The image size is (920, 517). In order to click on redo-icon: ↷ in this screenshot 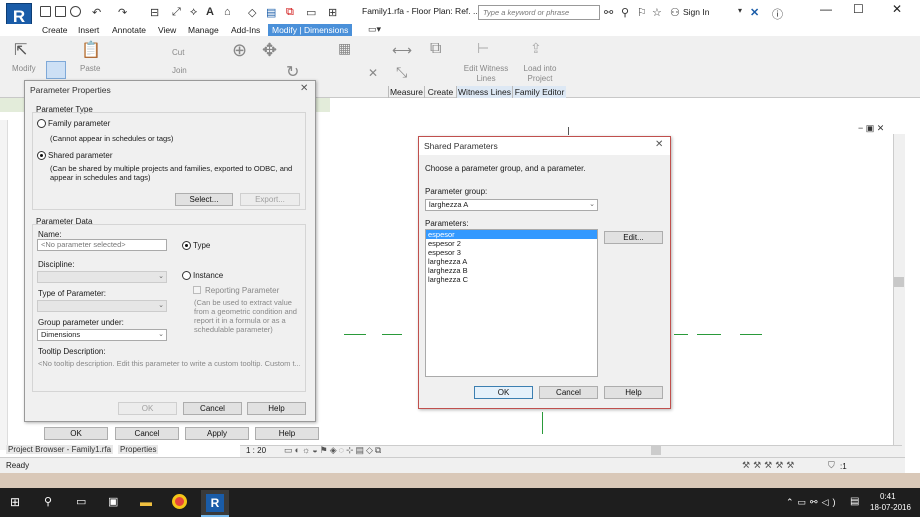, I will do `click(122, 12)`.